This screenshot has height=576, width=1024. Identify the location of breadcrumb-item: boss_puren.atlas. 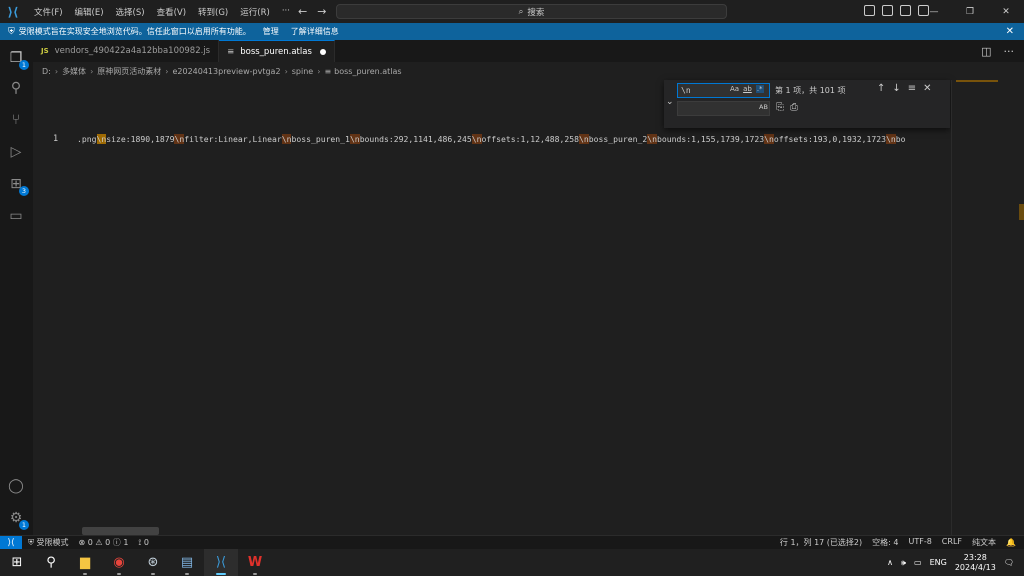
(367, 71).